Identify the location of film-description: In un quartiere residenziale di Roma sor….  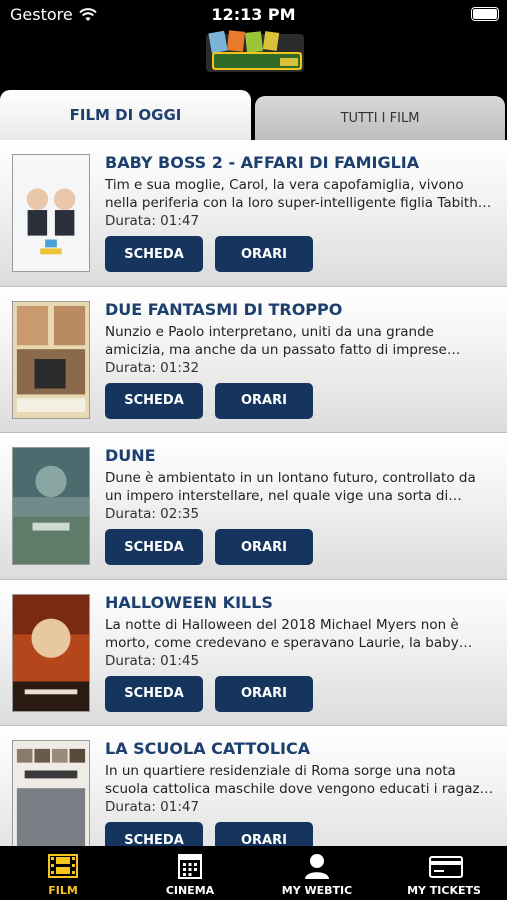
(298, 780).